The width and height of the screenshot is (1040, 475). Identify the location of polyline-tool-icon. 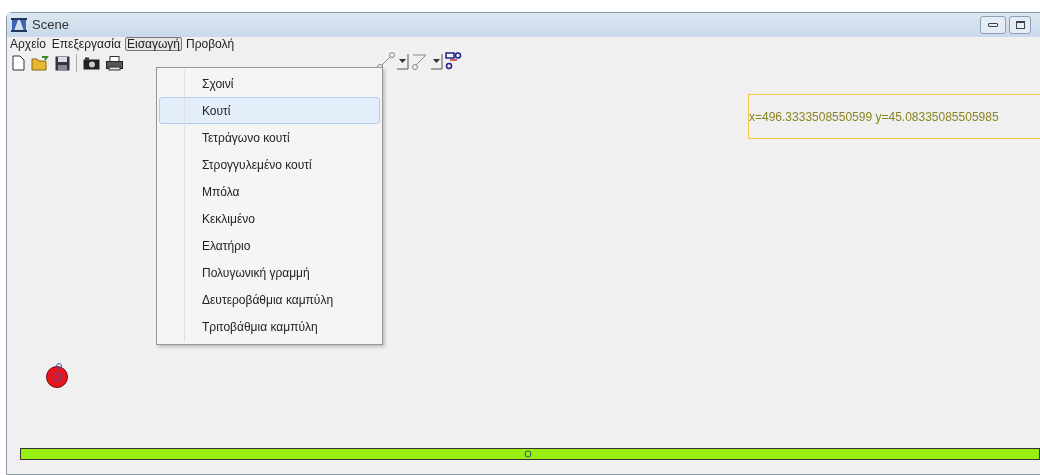
(420, 61).